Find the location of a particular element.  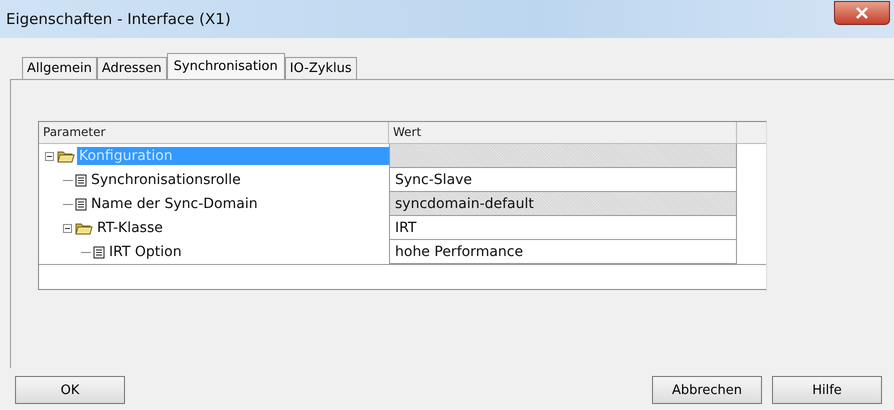

tab: Adressen is located at coordinates (131, 68).